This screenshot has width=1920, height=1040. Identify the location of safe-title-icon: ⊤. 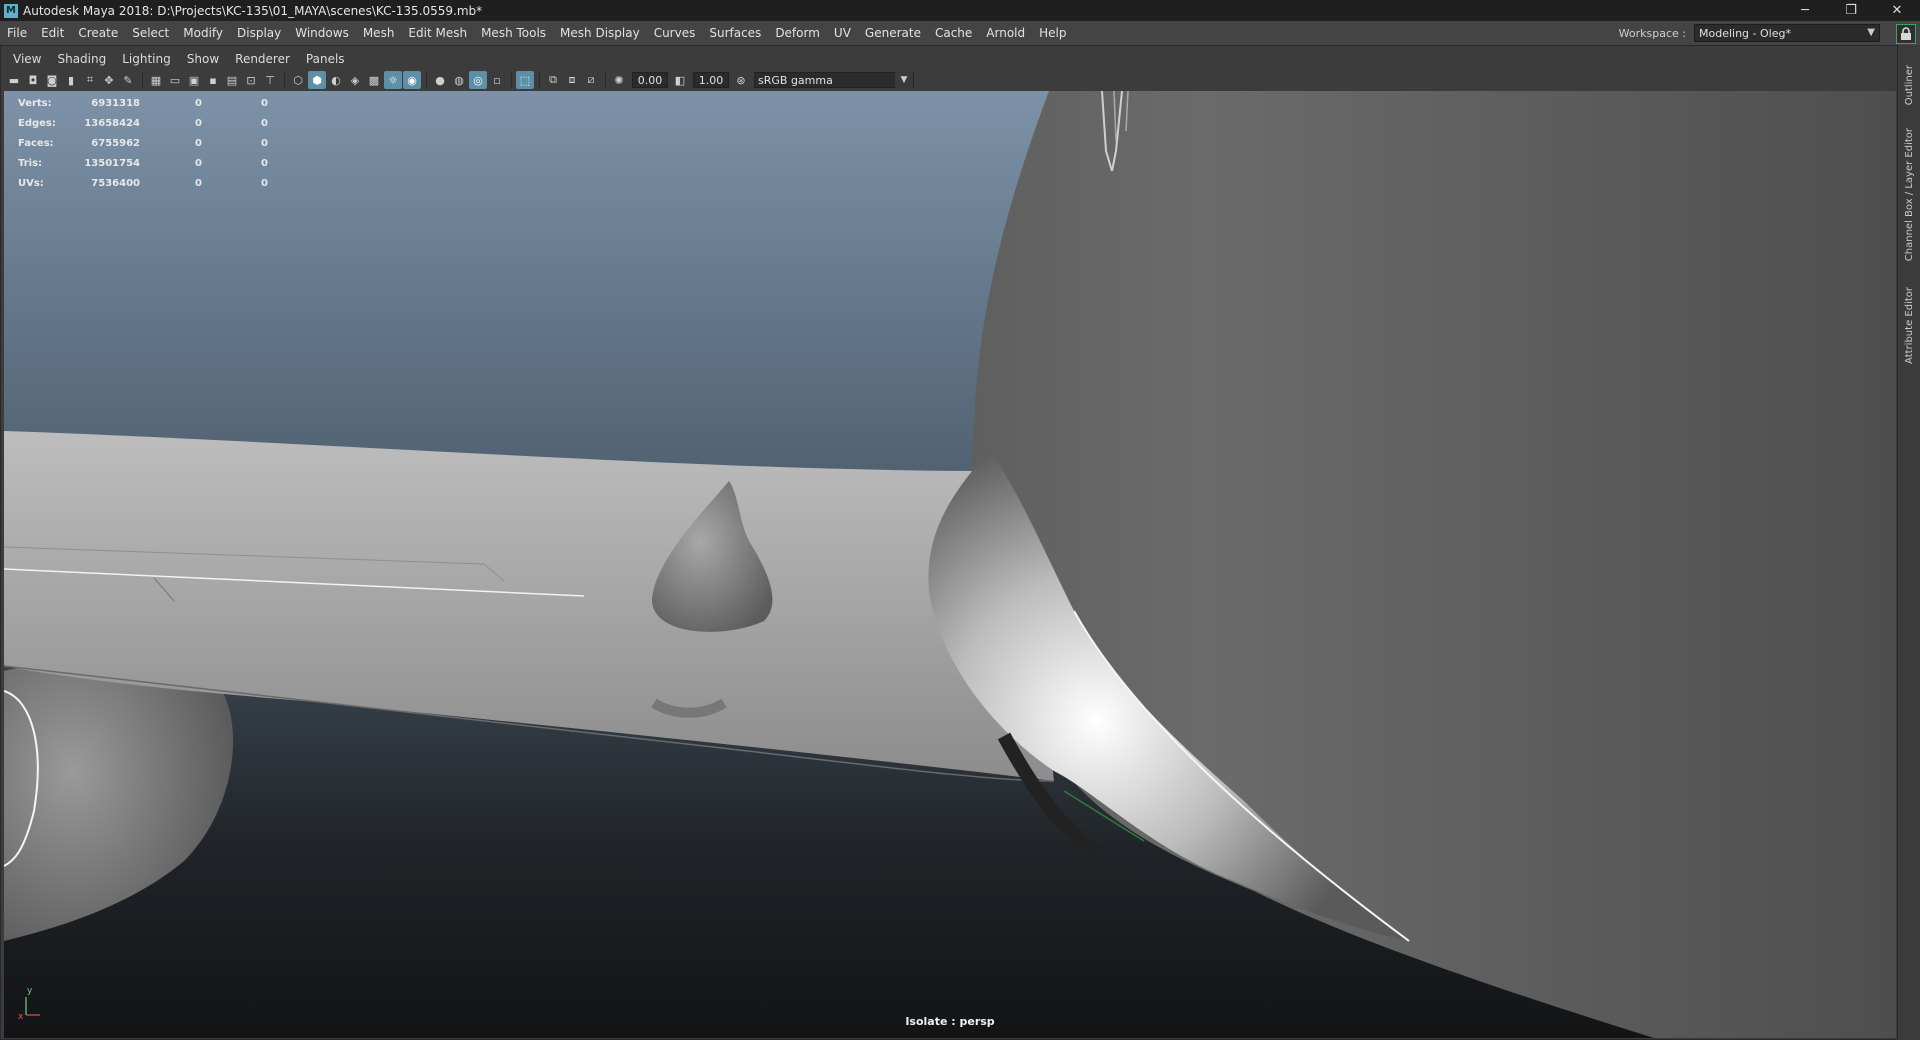
(270, 80).